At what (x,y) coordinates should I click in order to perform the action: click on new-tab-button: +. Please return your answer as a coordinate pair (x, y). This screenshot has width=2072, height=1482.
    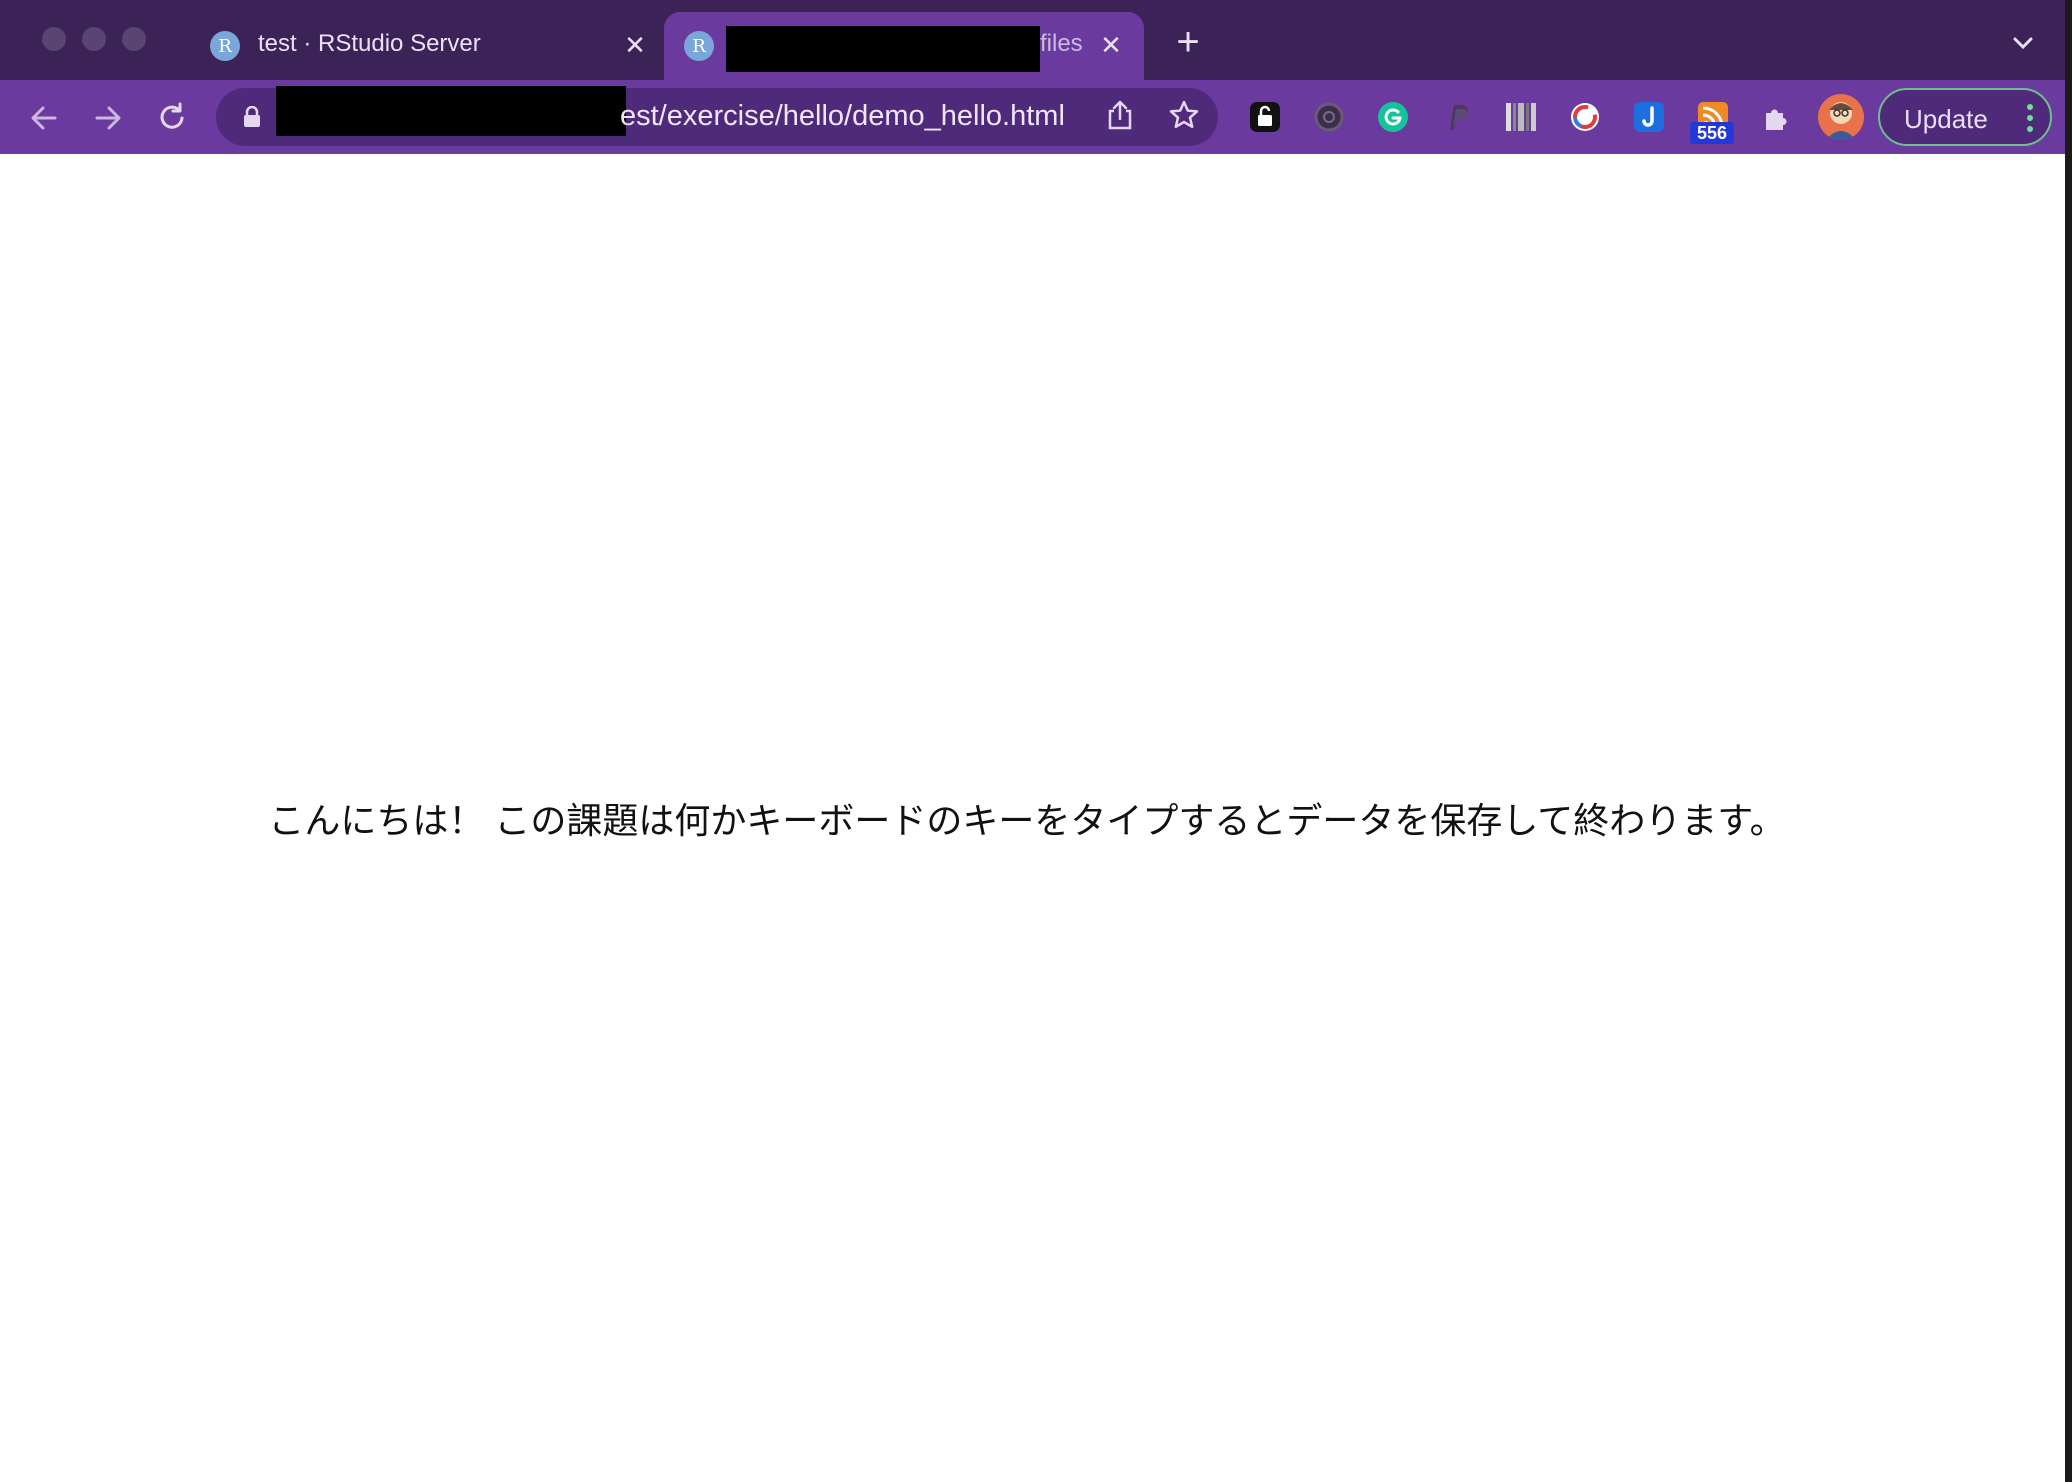
    Looking at the image, I should click on (1188, 42).